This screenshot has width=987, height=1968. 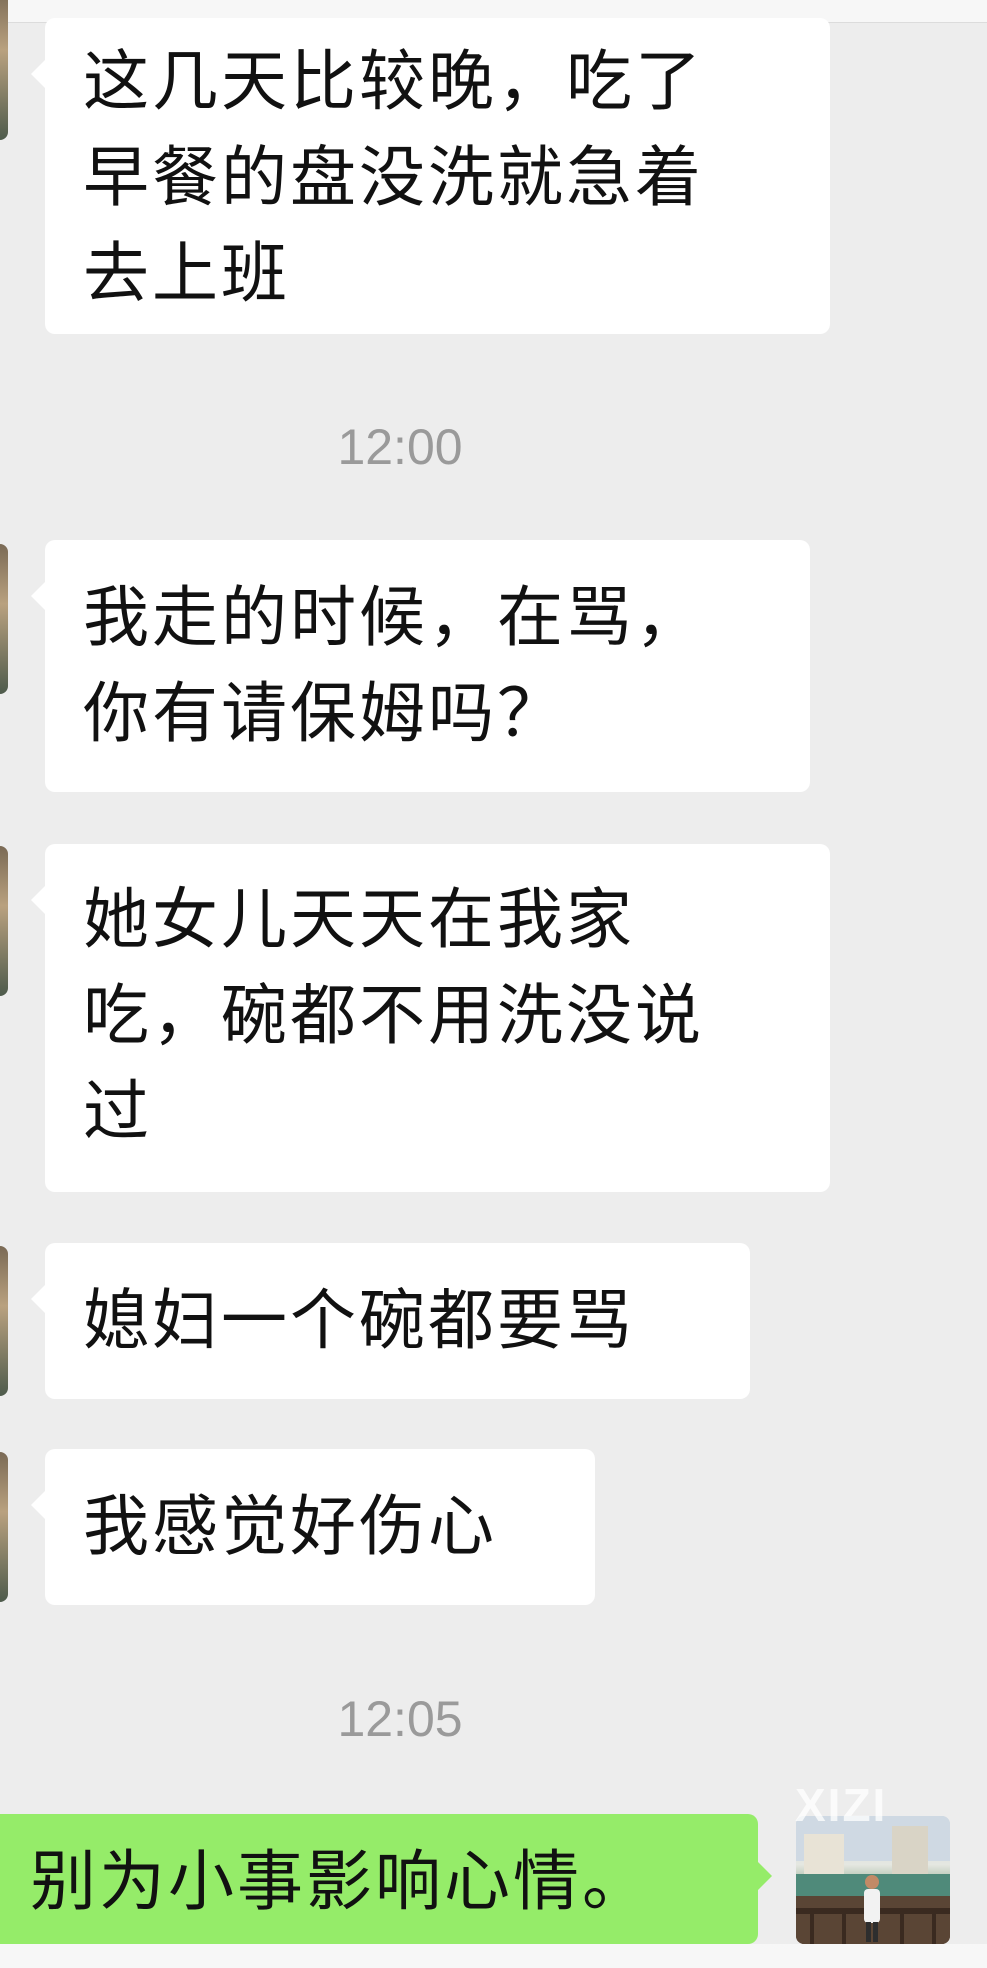 What do you see at coordinates (400, 447) in the screenshot?
I see `timestamp: 12:00` at bounding box center [400, 447].